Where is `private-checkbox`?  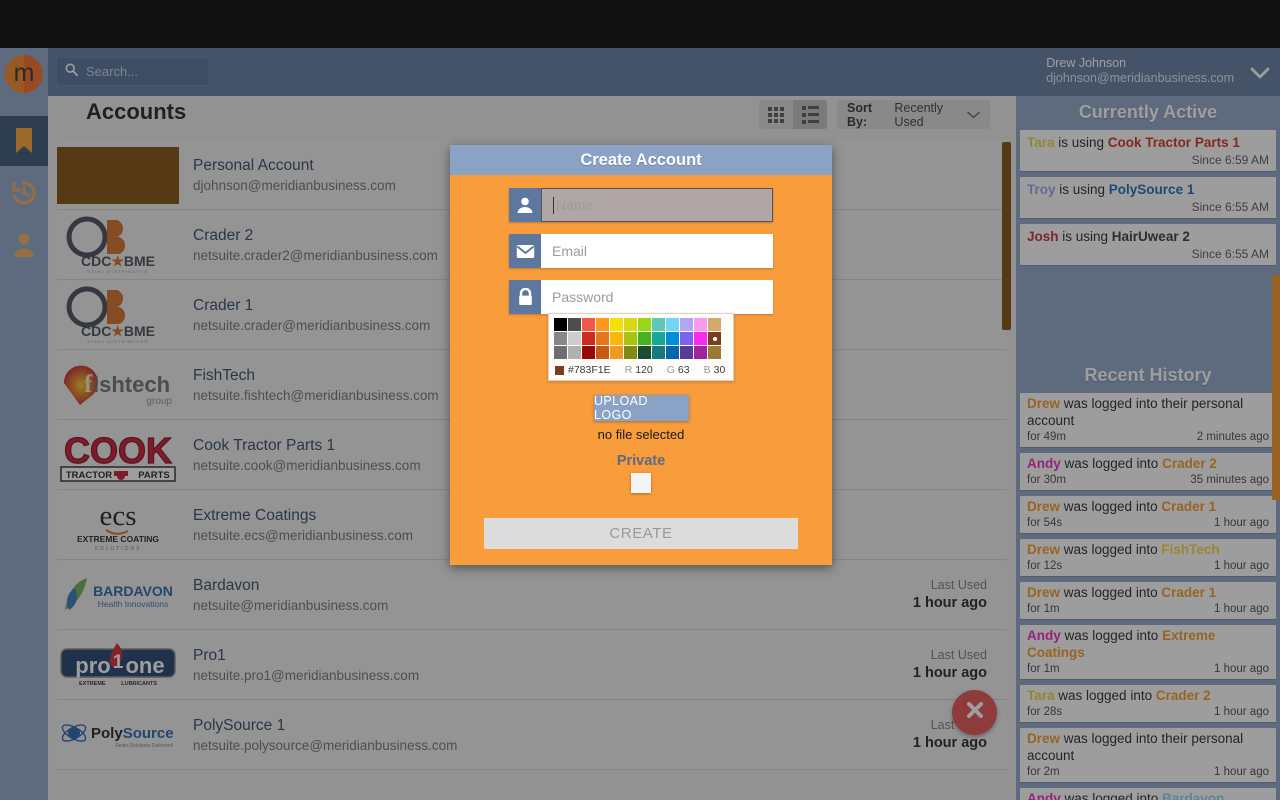
private-checkbox is located at coordinates (641, 483).